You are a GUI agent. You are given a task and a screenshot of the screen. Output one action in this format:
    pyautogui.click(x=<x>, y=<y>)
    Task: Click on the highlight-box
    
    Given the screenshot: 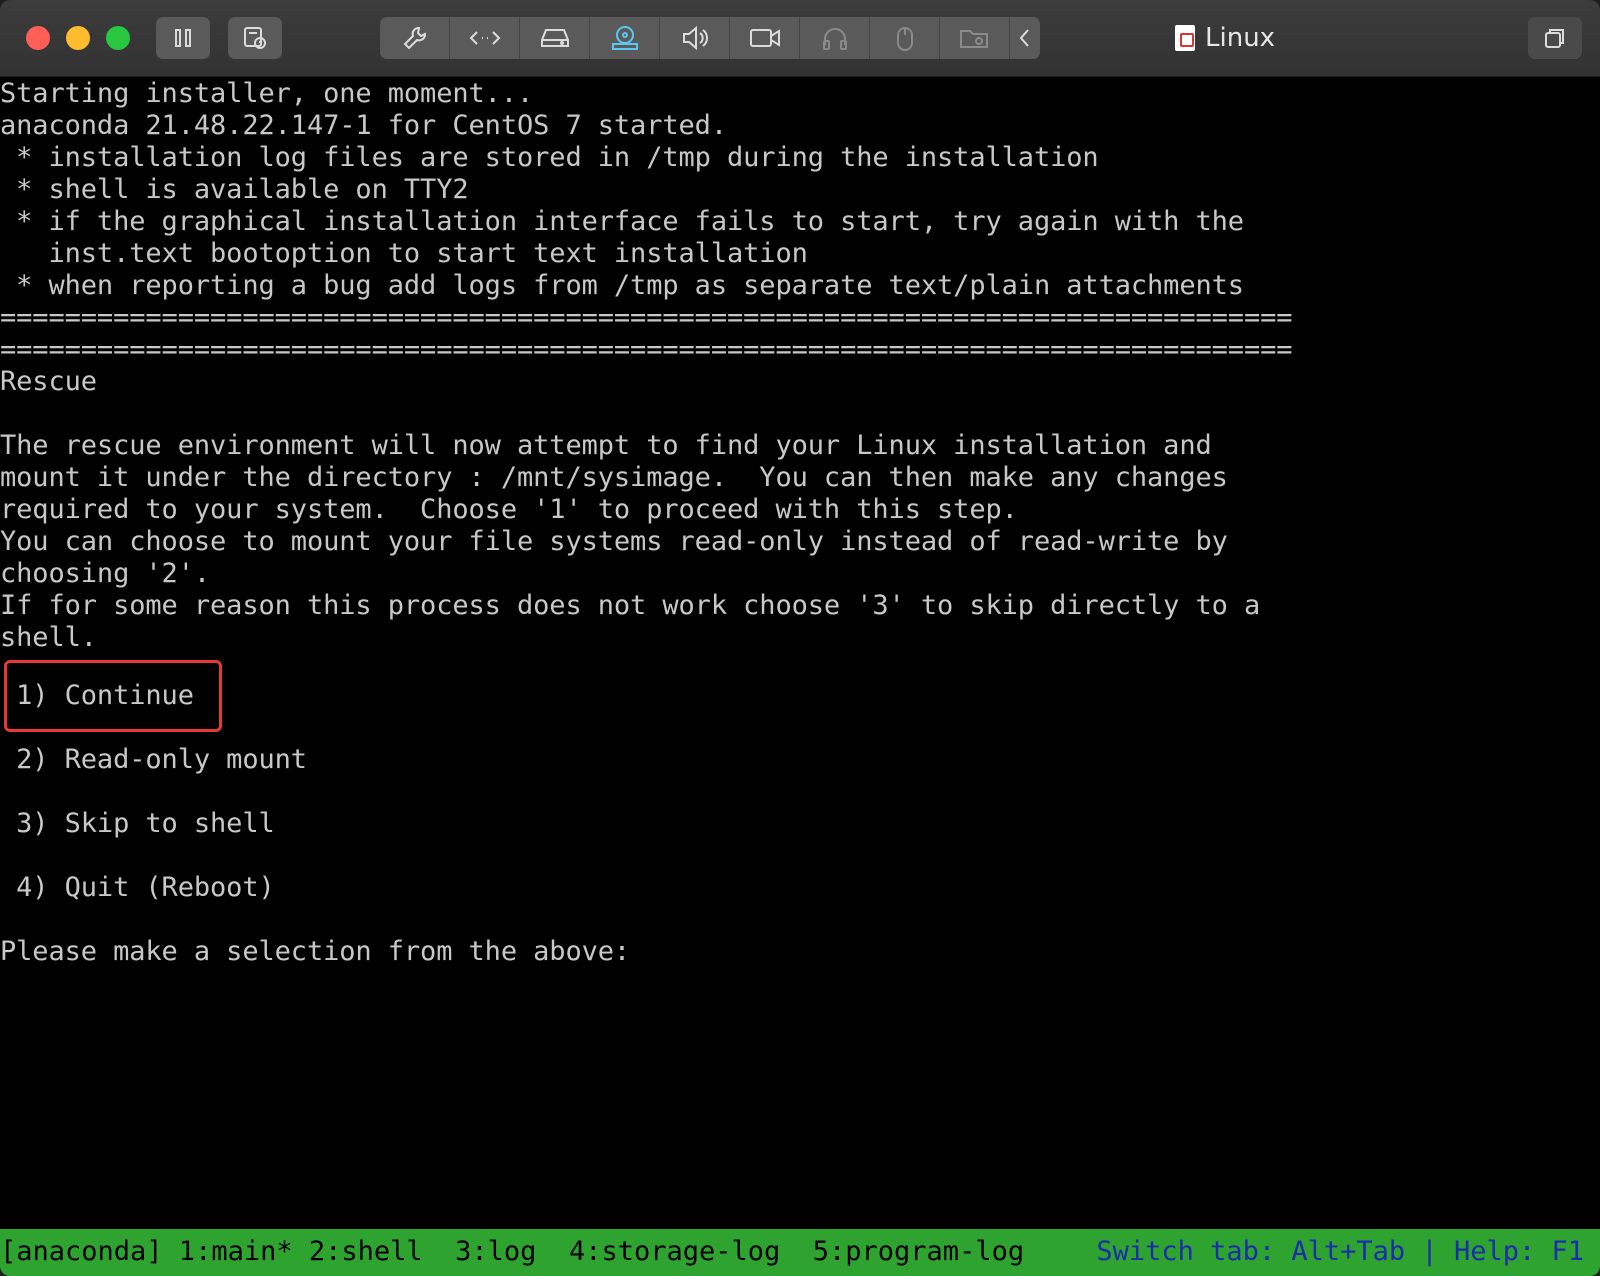 What is the action you would take?
    pyautogui.click(x=113, y=696)
    